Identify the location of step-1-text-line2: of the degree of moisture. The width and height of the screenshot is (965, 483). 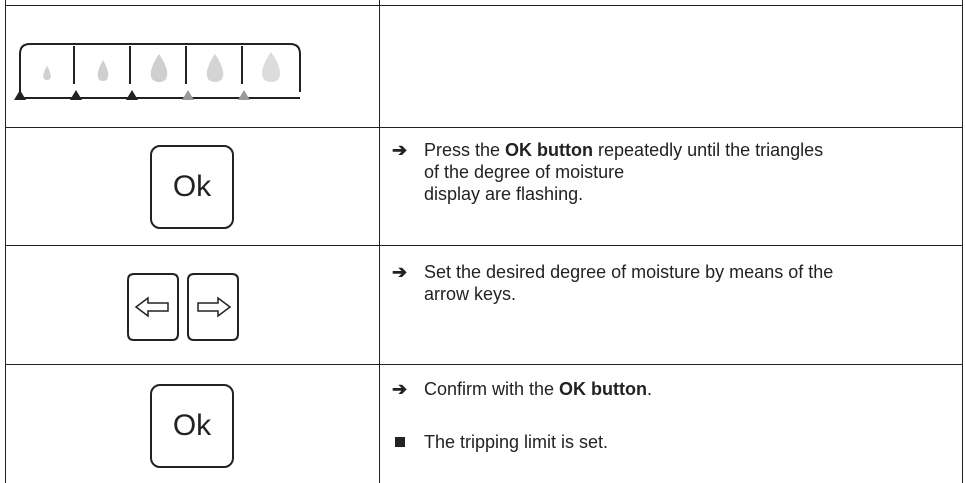
(524, 172).